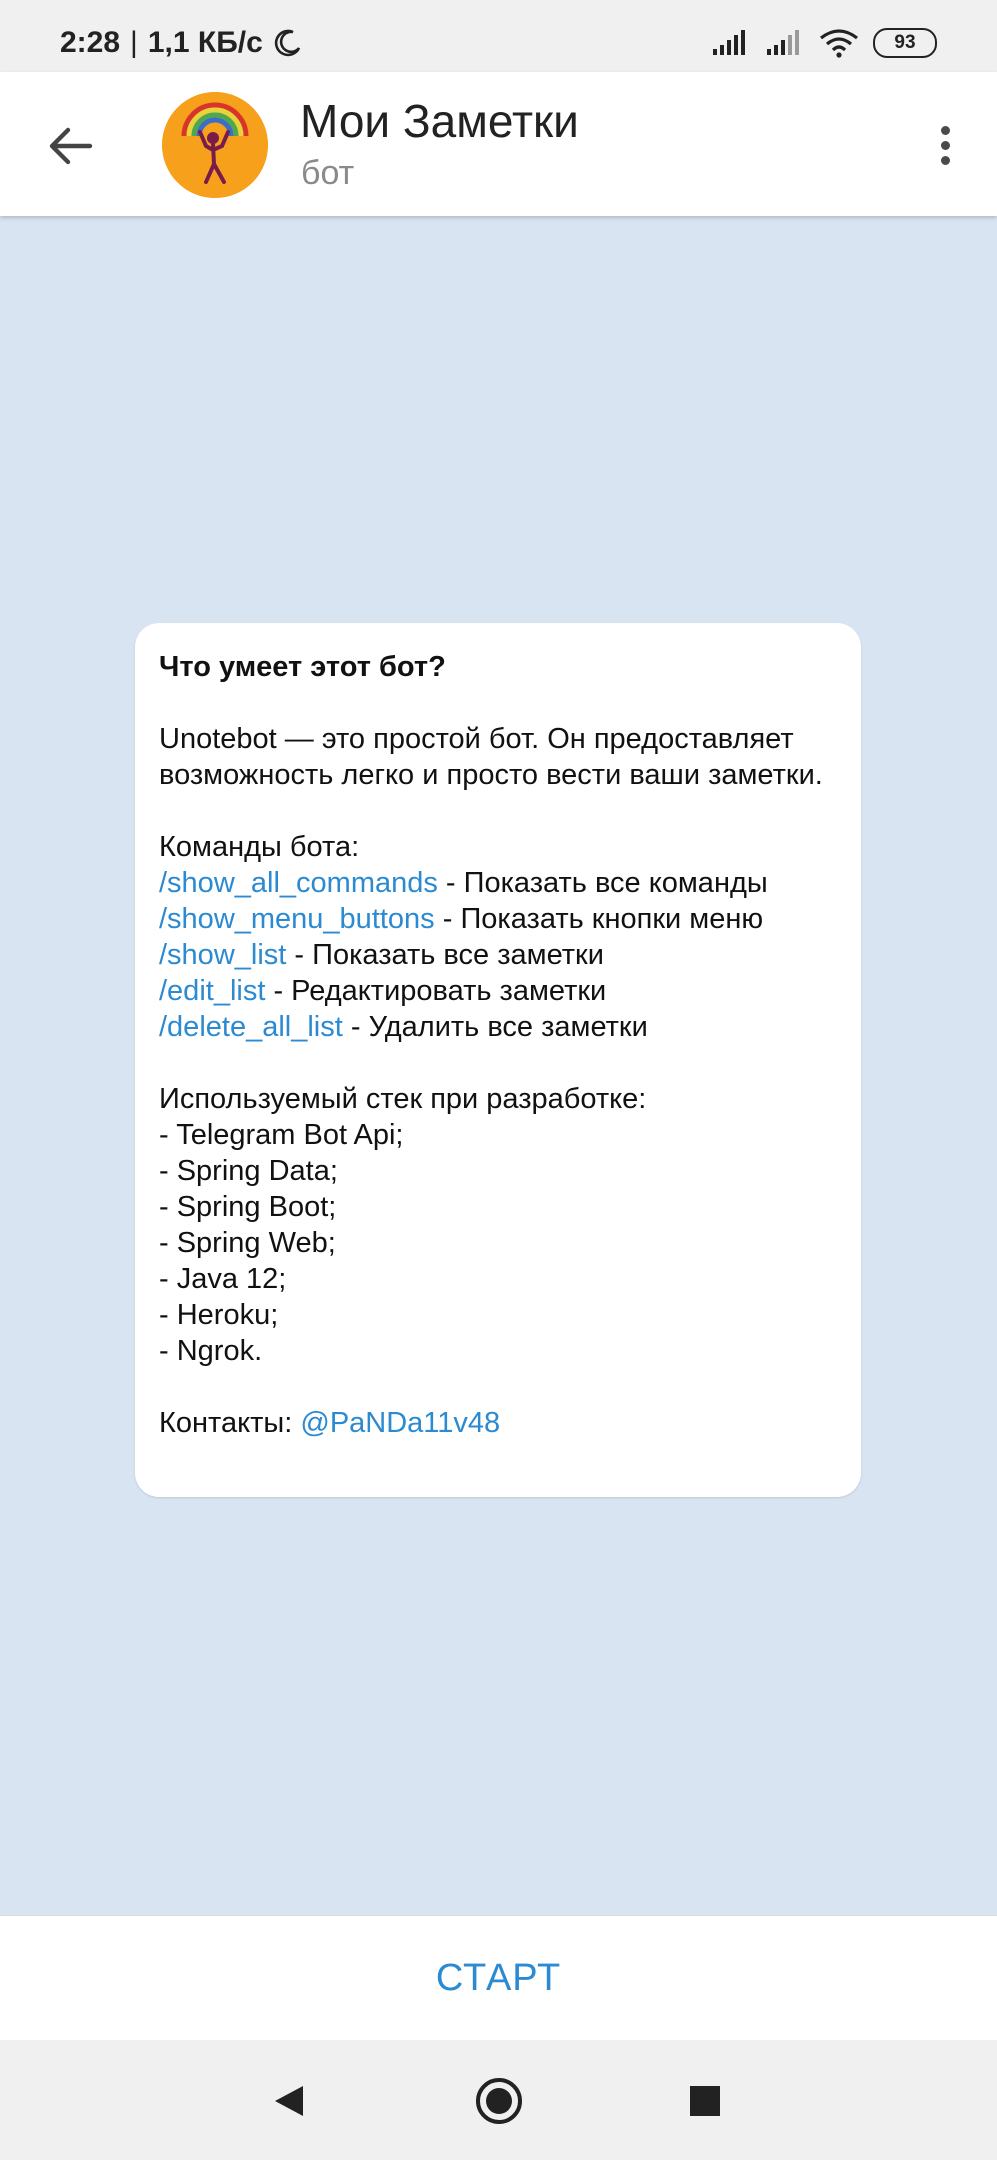 This screenshot has width=997, height=2160. I want to click on avatar, so click(215, 145).